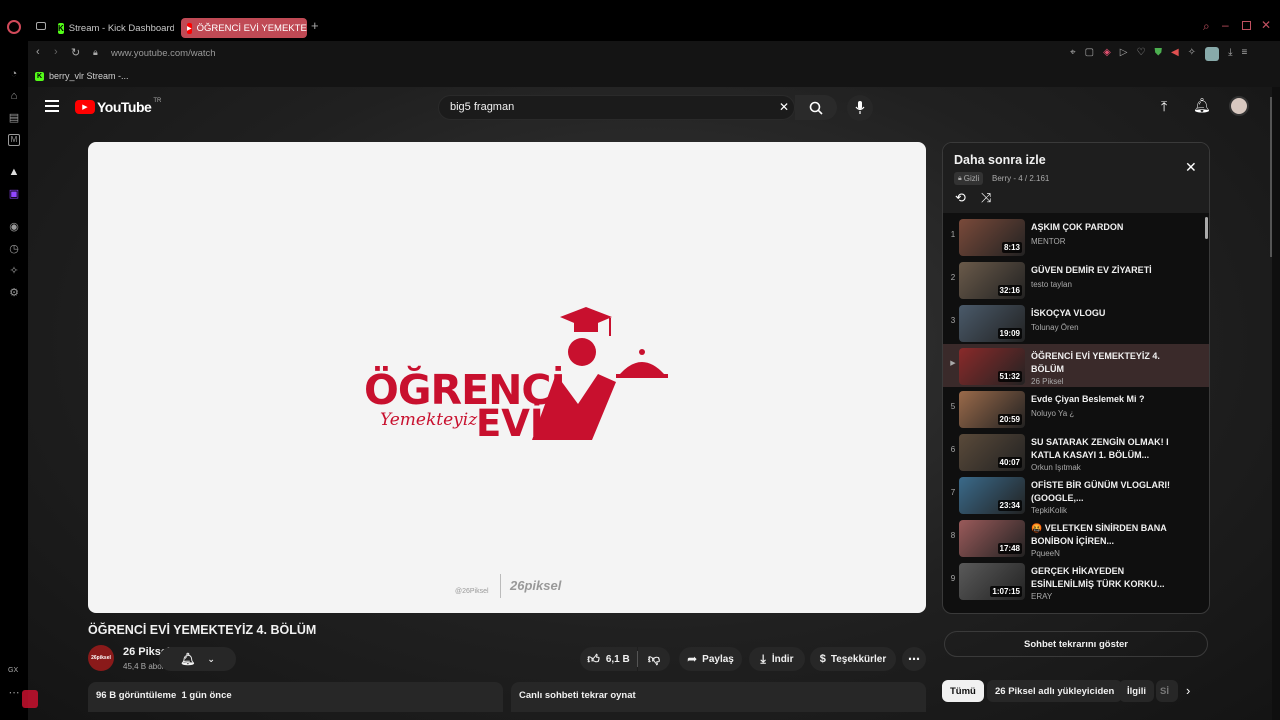  Describe the element at coordinates (784, 107) in the screenshot. I see `clear-search-icon: ✕` at that location.